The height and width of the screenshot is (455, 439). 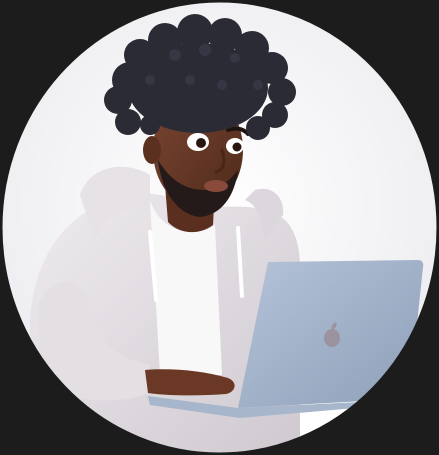 What do you see at coordinates (237, 147) in the screenshot?
I see `pupil-right` at bounding box center [237, 147].